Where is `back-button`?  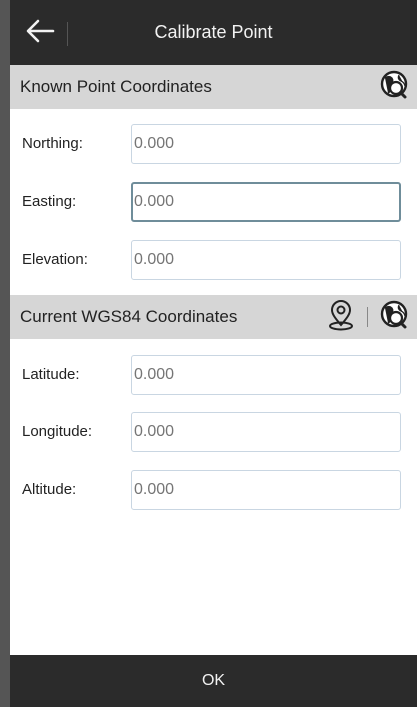 back-button is located at coordinates (40, 33).